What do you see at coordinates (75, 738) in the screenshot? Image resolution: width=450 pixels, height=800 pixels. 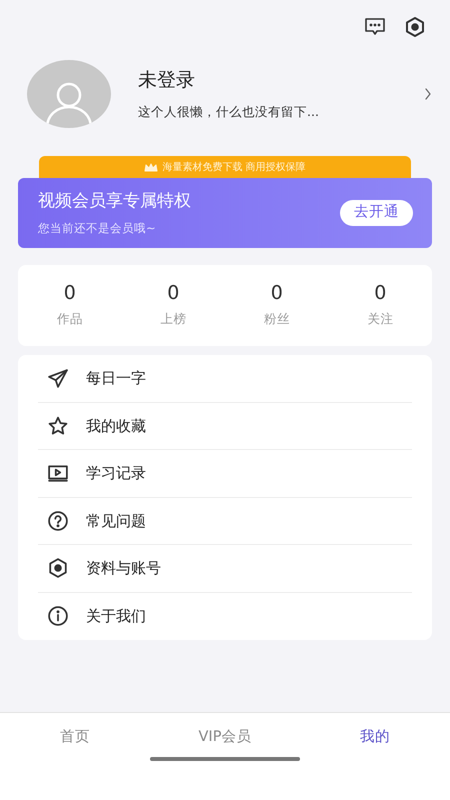 I see `tab: 首页` at bounding box center [75, 738].